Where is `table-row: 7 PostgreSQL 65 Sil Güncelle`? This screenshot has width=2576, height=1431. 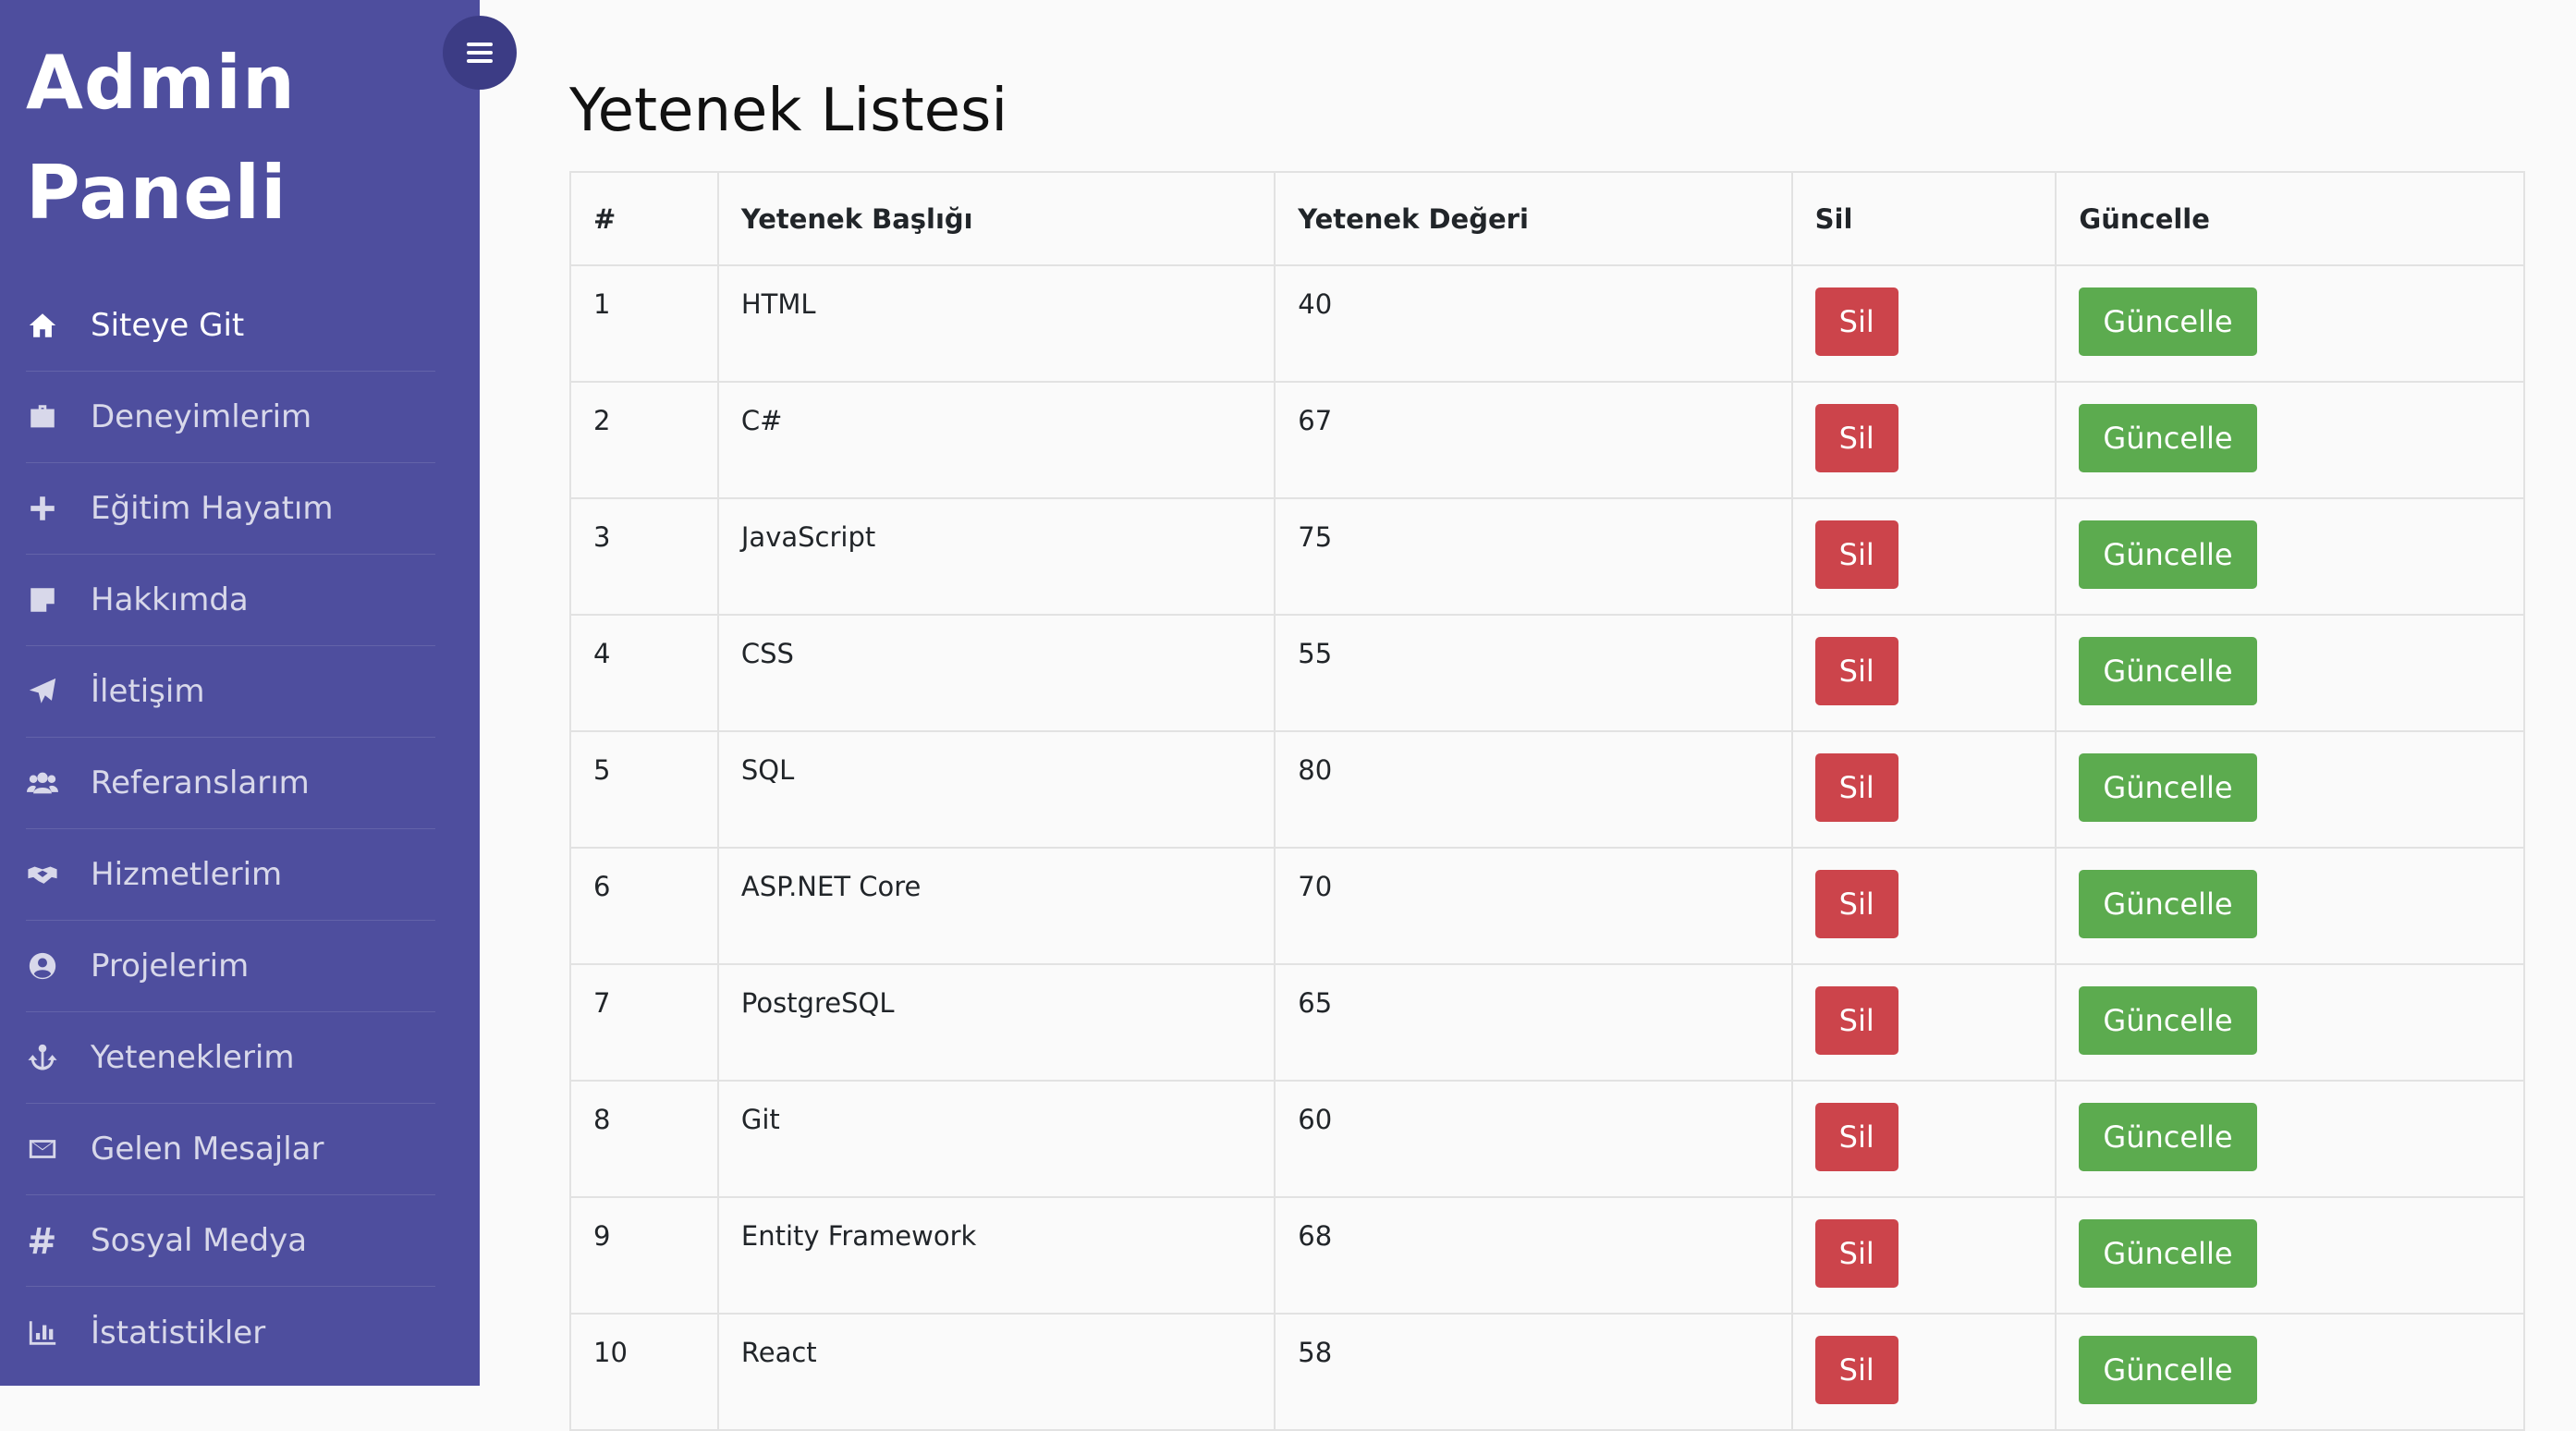
table-row: 7 PostgreSQL 65 Sil Güncelle is located at coordinates (1547, 1022).